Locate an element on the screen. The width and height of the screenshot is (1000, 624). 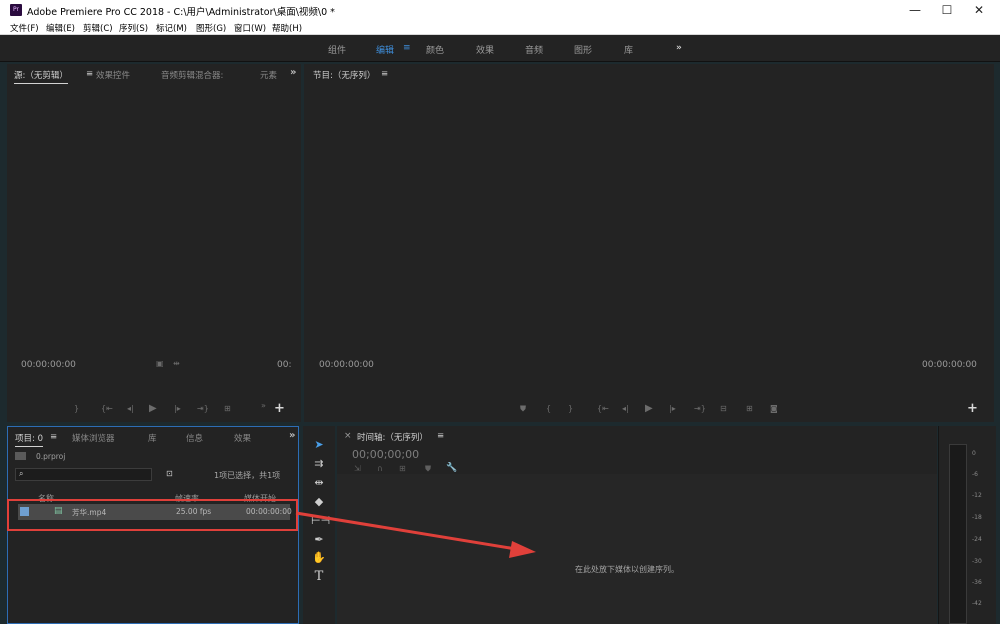
tab-effects: 效果 is located at coordinates (242, 438).